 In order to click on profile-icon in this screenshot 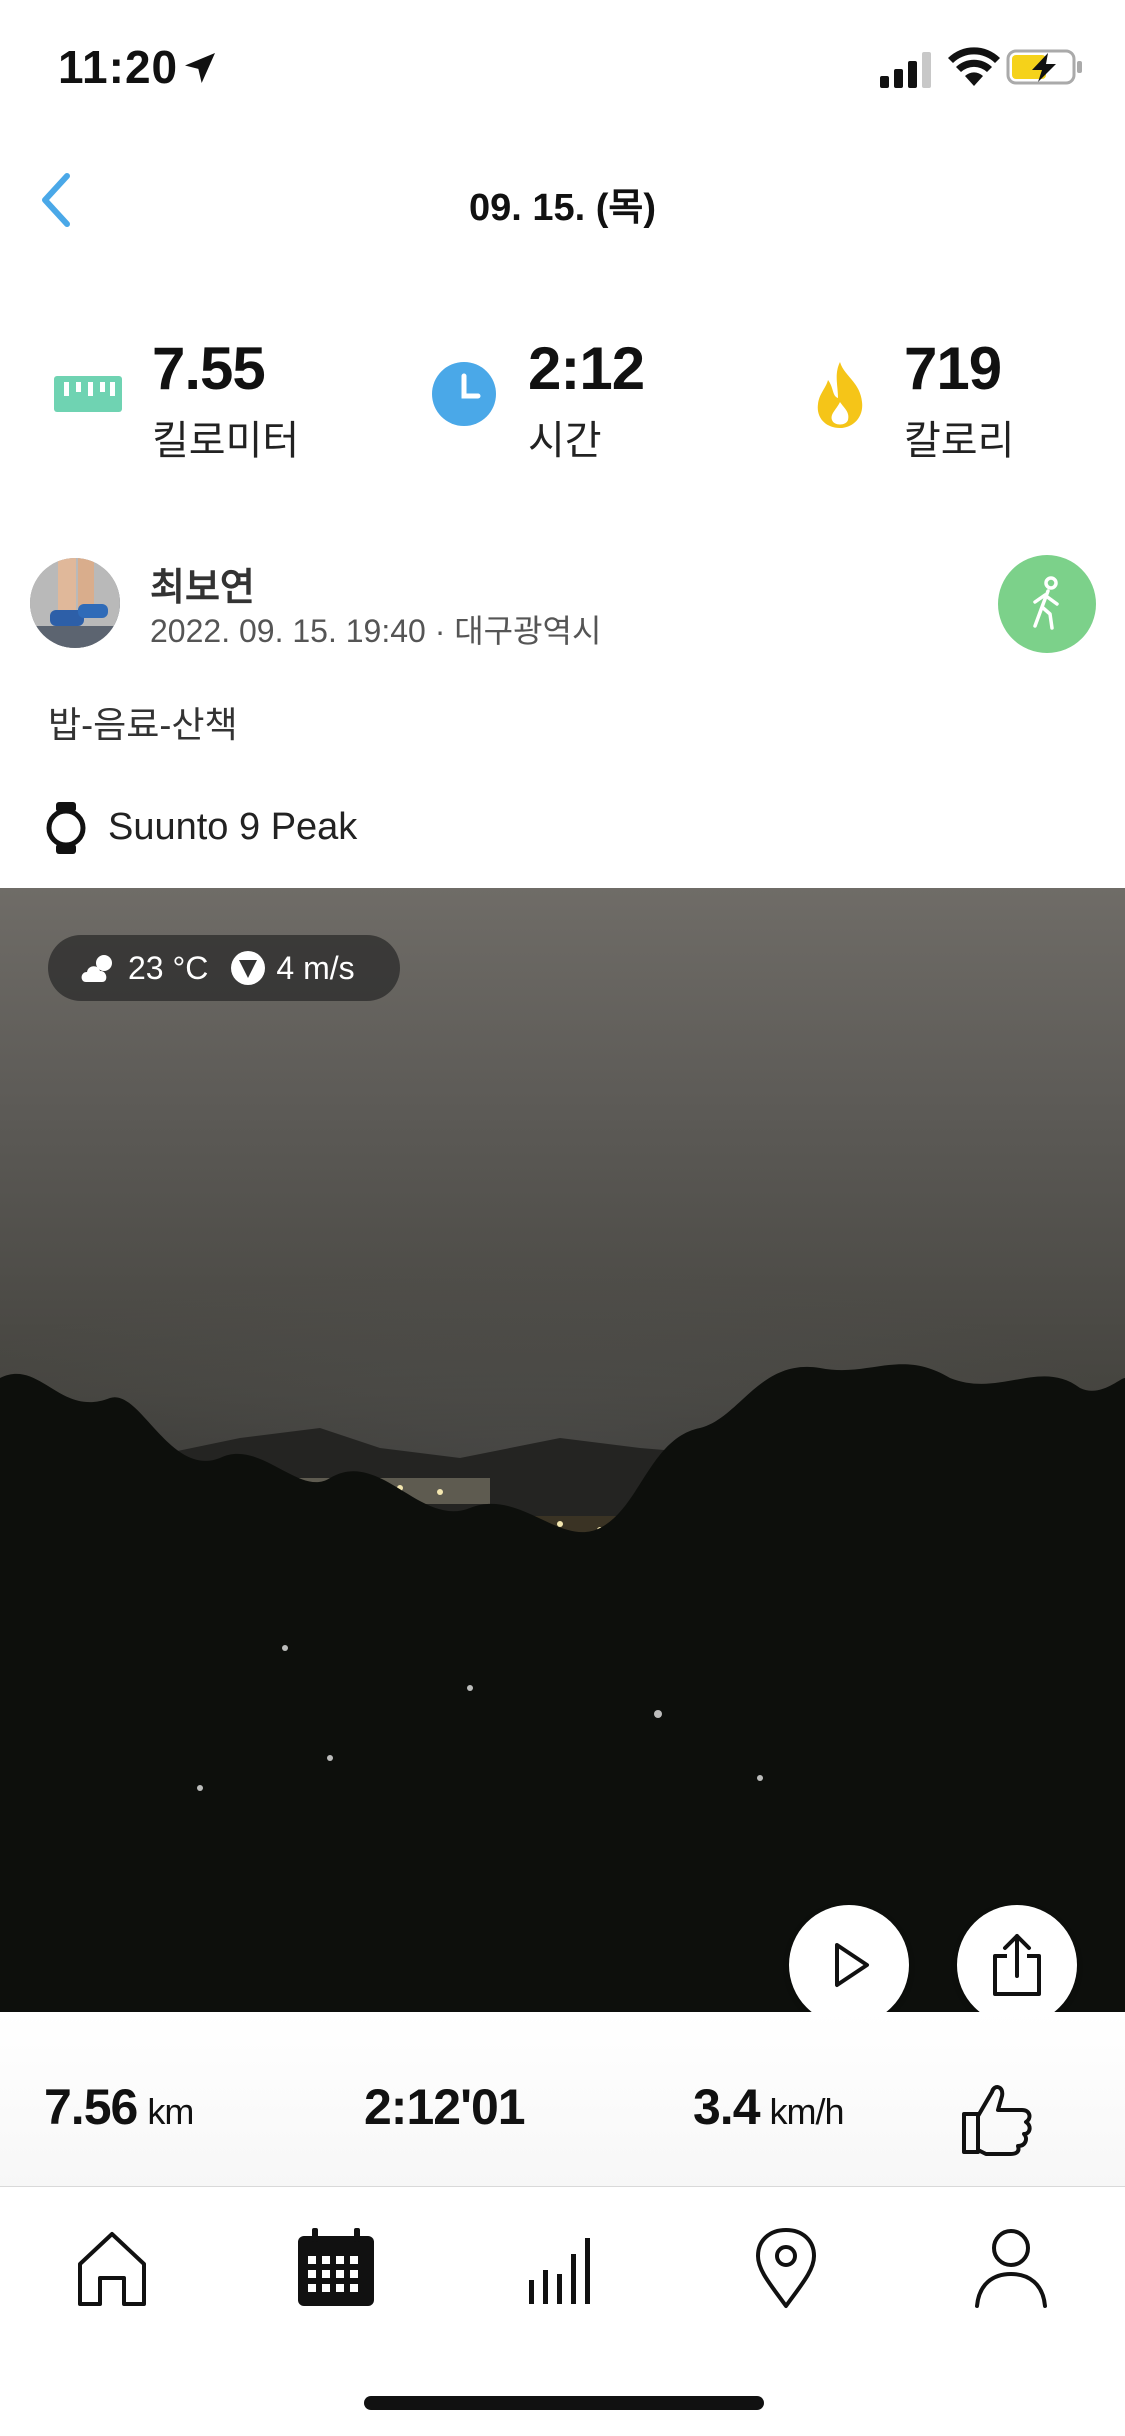, I will do `click(1011, 2268)`.